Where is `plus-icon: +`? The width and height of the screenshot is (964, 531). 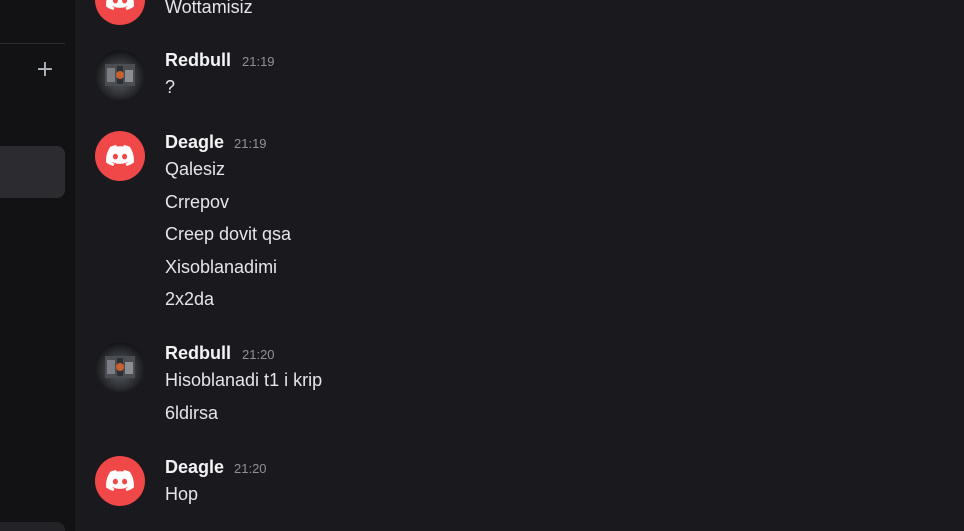 plus-icon: + is located at coordinates (45, 70).